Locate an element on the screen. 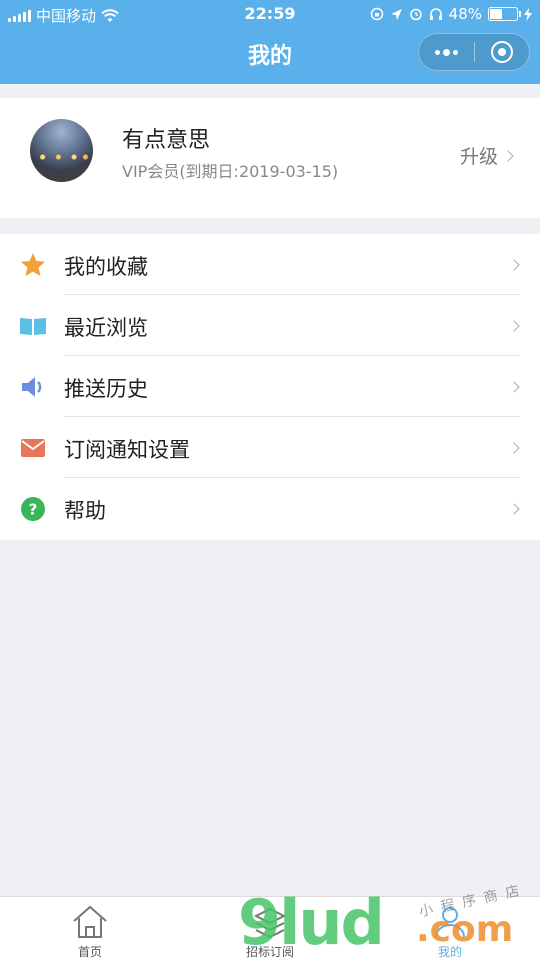 The height and width of the screenshot is (960, 540). menu-item-push-history: 推送历史 is located at coordinates (270, 386).